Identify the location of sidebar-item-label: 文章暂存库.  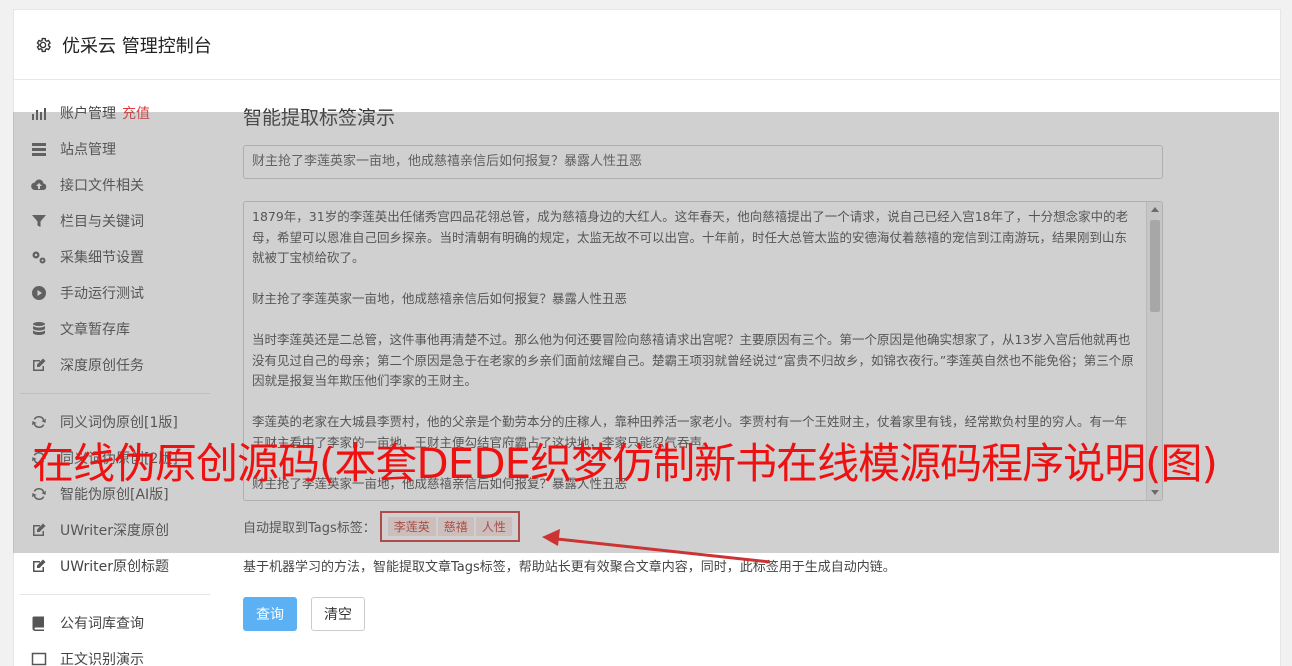
(95, 330).